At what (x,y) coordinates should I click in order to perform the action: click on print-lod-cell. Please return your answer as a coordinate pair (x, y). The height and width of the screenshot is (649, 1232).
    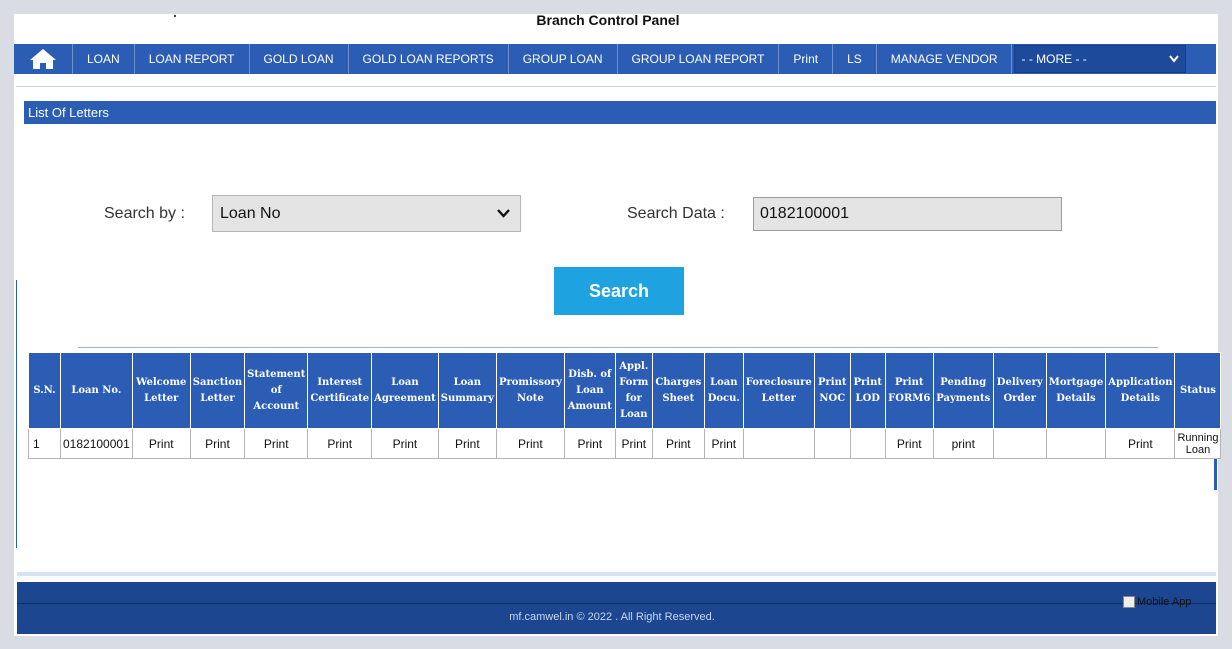
    Looking at the image, I should click on (867, 443).